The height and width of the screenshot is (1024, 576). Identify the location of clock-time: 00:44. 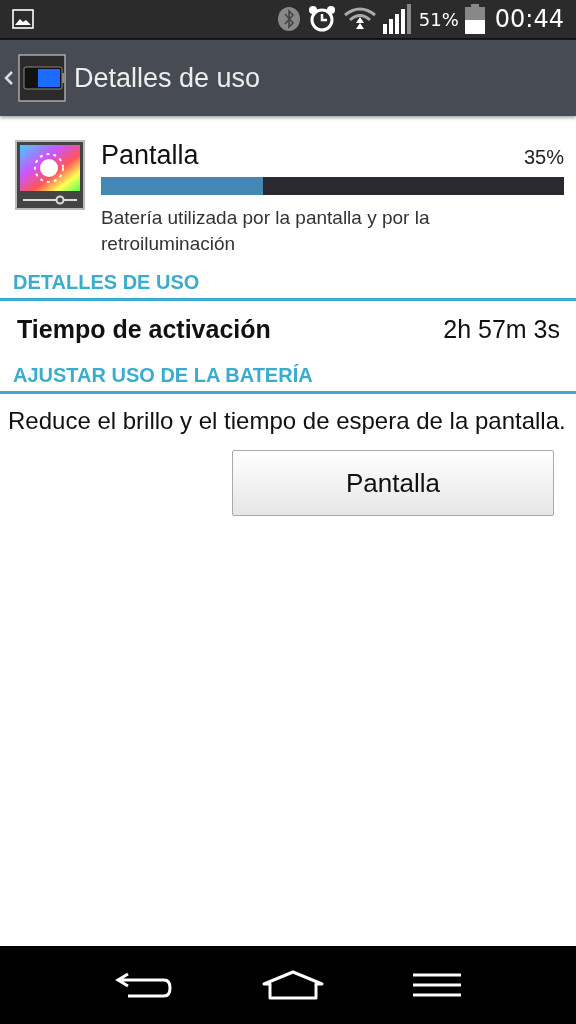
(529, 19).